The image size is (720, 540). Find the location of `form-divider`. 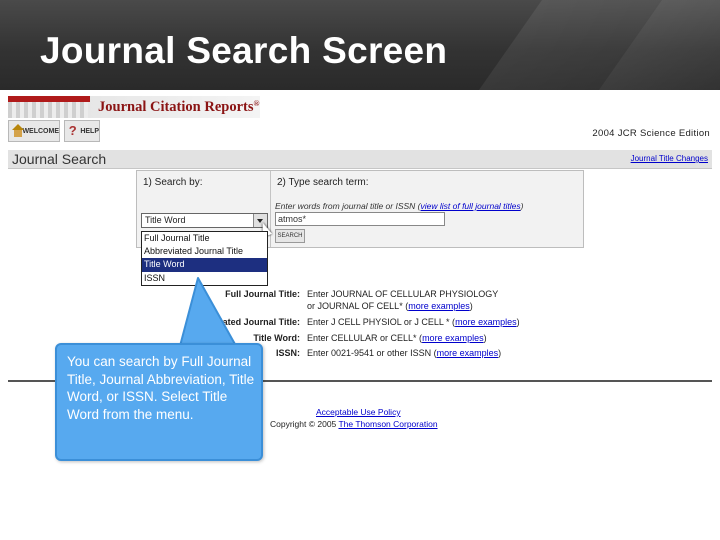

form-divider is located at coordinates (270, 209).